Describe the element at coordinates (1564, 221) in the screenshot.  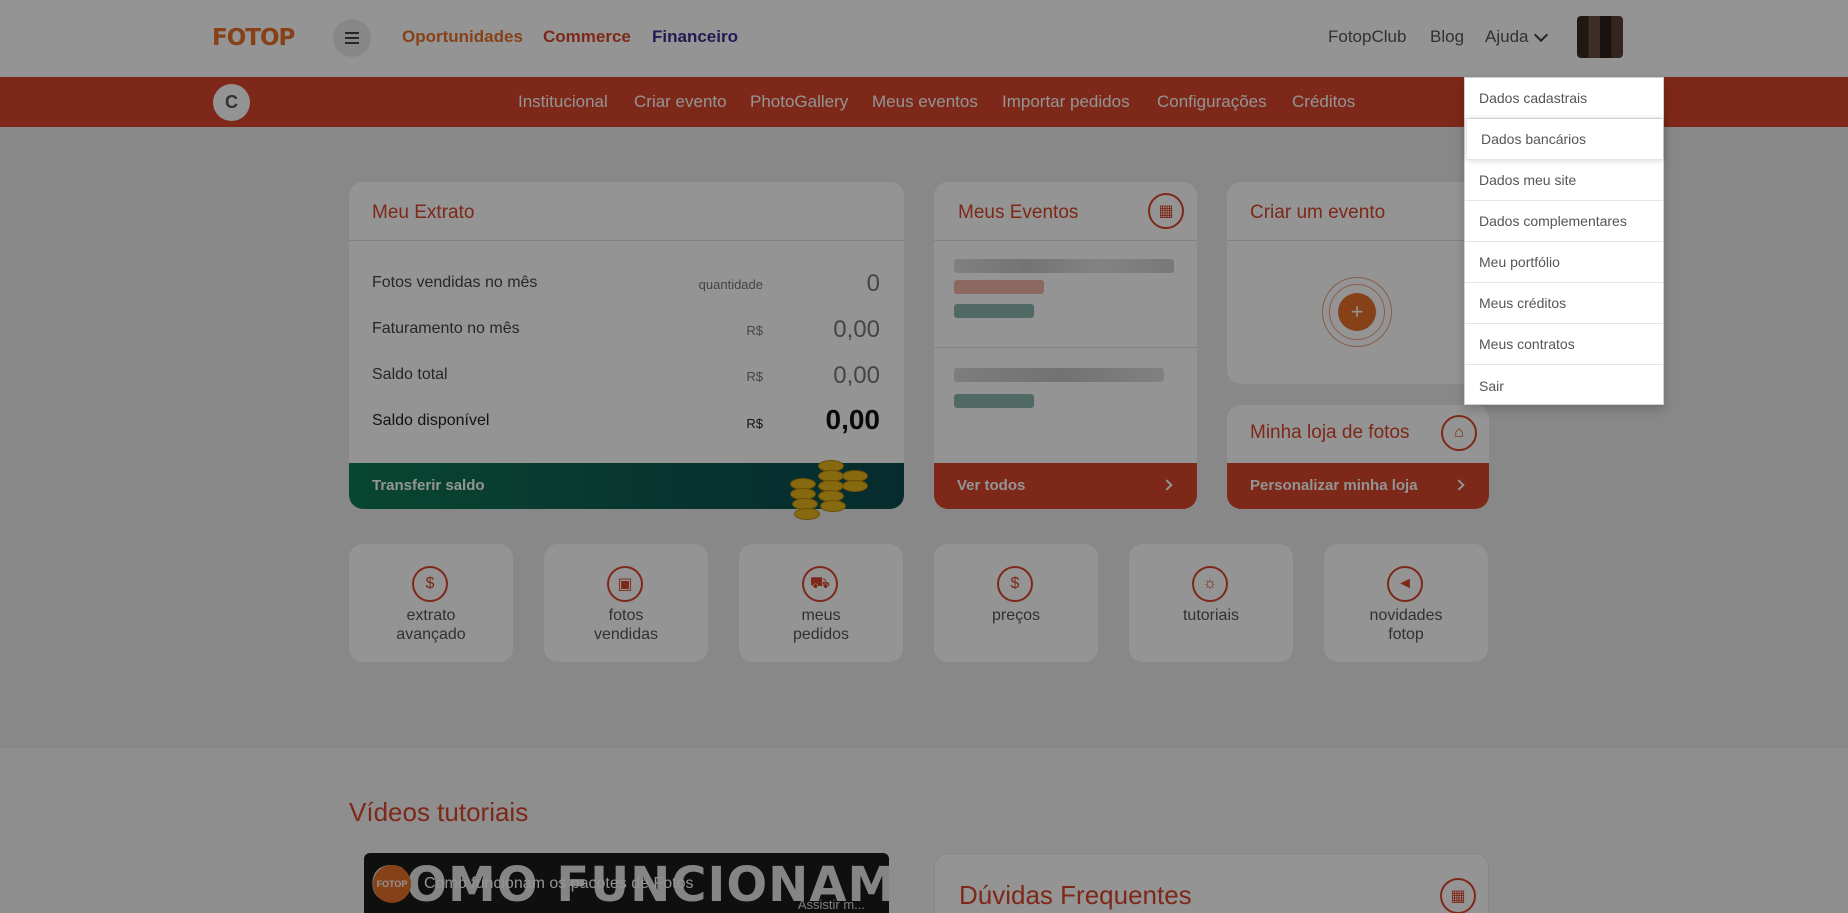
I see `menu-item-dados-complementares: Dados complementares` at that location.